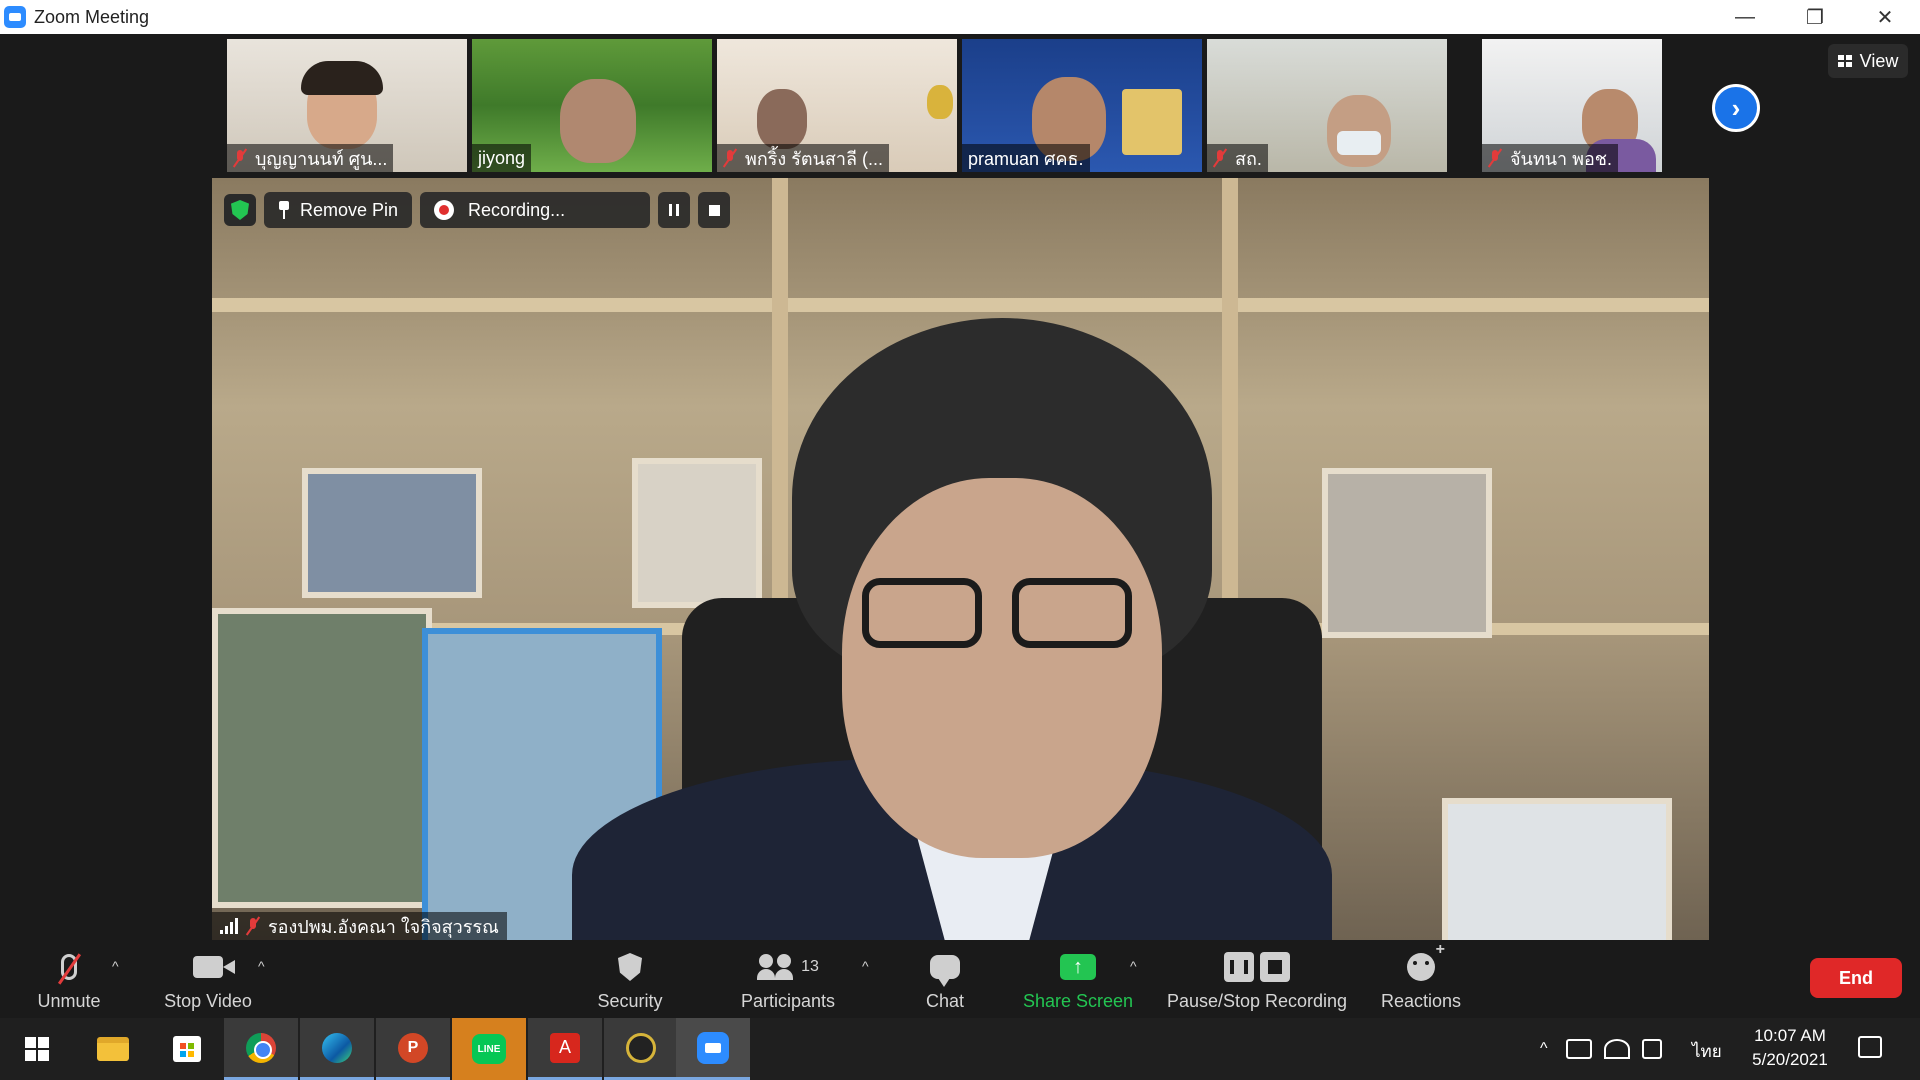 This screenshot has height=1080, width=1920. I want to click on taskbar-acrobat: A, so click(565, 1049).